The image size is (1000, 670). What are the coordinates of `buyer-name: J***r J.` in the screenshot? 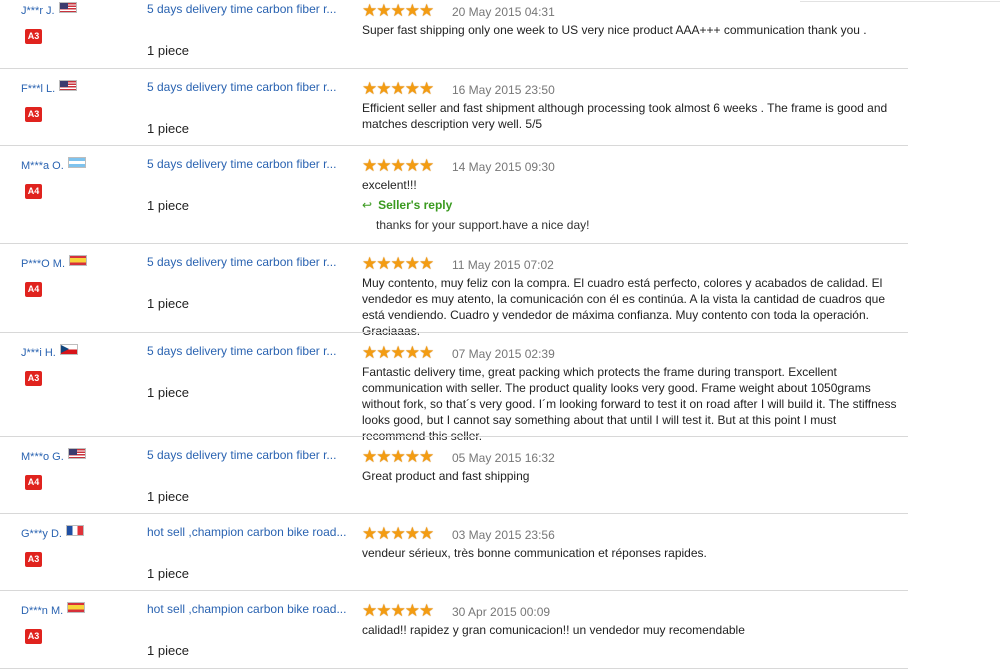 It's located at (49, 9).